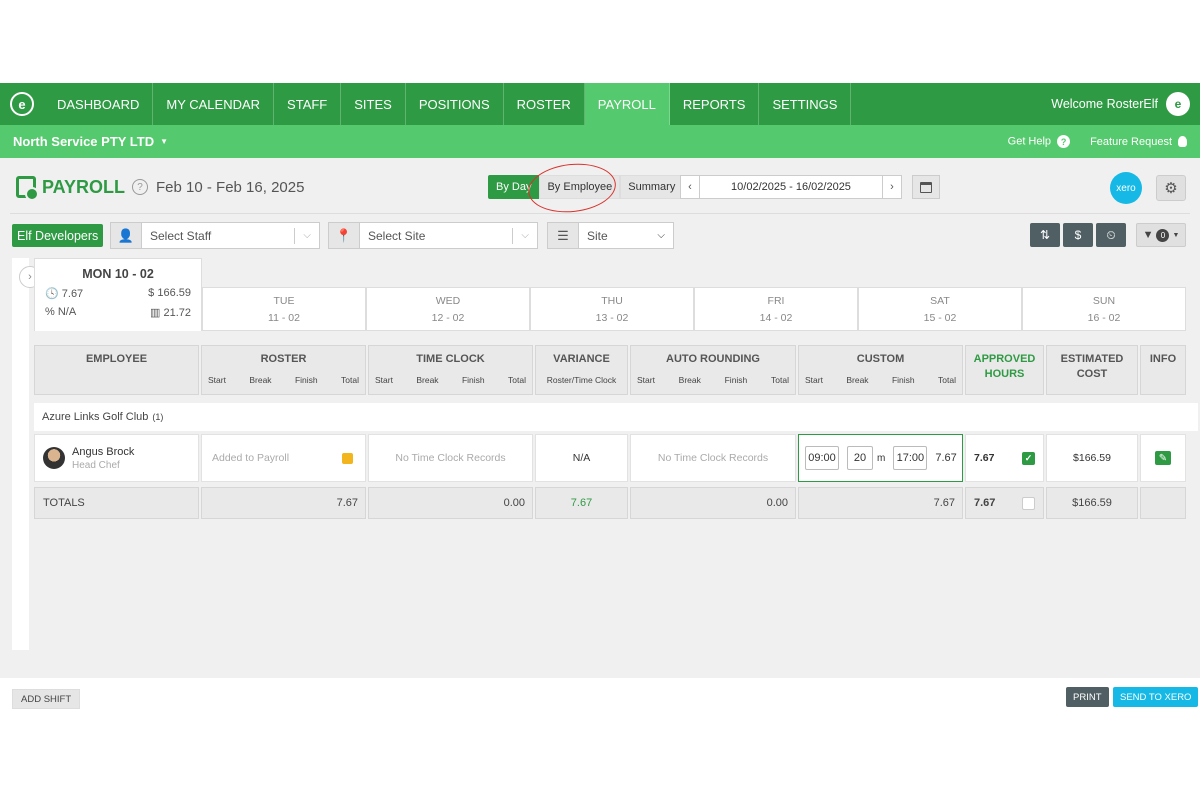 Image resolution: width=1200 pixels, height=800 pixels. What do you see at coordinates (283, 370) in the screenshot?
I see `col-roster: ROSTER Start Break Finish Total` at bounding box center [283, 370].